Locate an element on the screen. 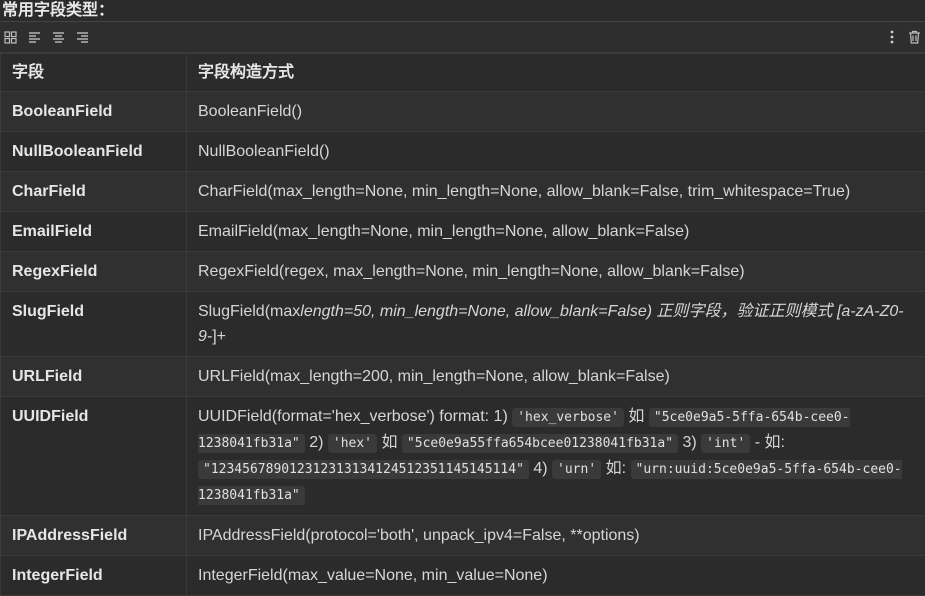  field-constructor: NullBooleanField() is located at coordinates (556, 152).